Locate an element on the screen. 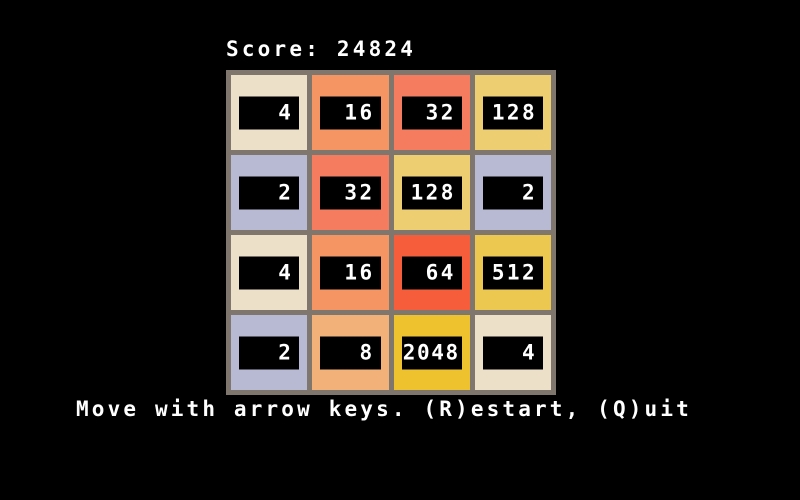 This screenshot has height=500, width=800. tile-value-box: 64 is located at coordinates (431, 272).